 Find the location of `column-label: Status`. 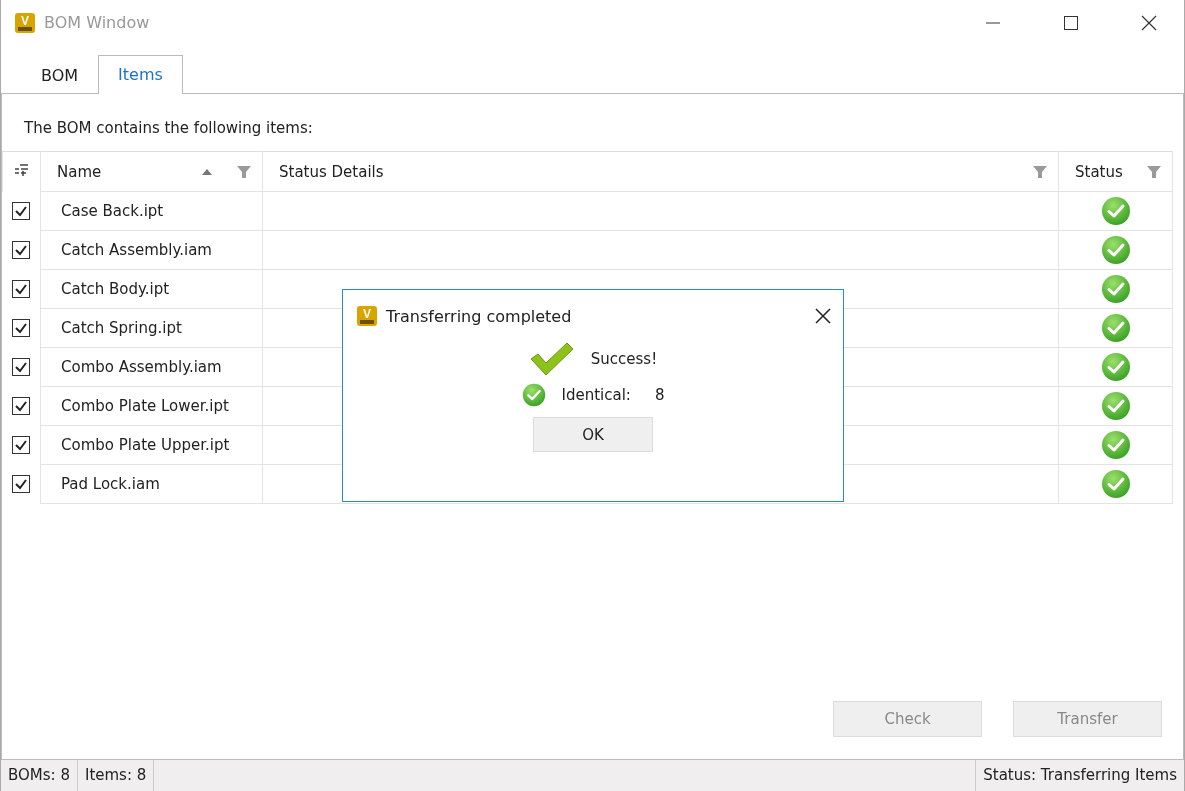

column-label: Status is located at coordinates (1099, 171).